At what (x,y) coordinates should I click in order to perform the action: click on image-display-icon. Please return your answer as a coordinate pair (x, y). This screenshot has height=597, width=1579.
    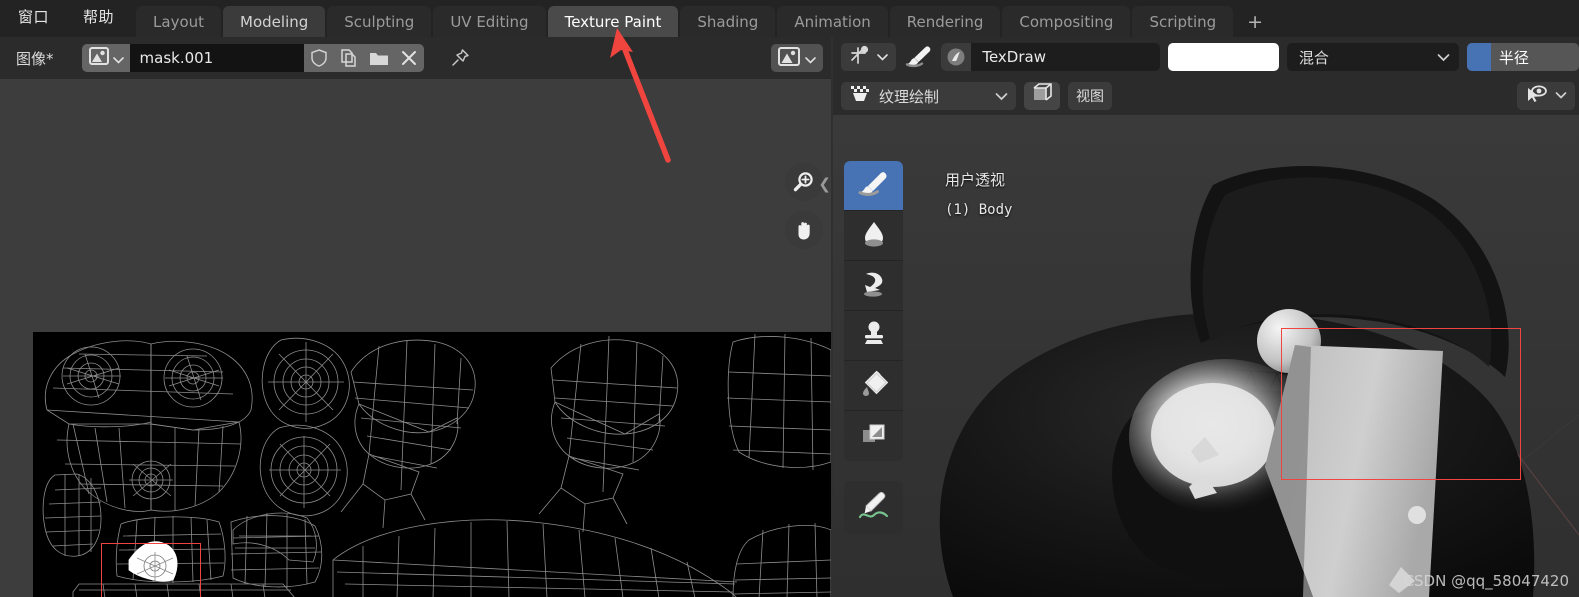
    Looking at the image, I should click on (789, 58).